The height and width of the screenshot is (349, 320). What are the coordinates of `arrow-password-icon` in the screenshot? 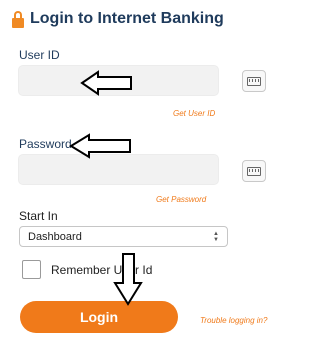 It's located at (100, 146).